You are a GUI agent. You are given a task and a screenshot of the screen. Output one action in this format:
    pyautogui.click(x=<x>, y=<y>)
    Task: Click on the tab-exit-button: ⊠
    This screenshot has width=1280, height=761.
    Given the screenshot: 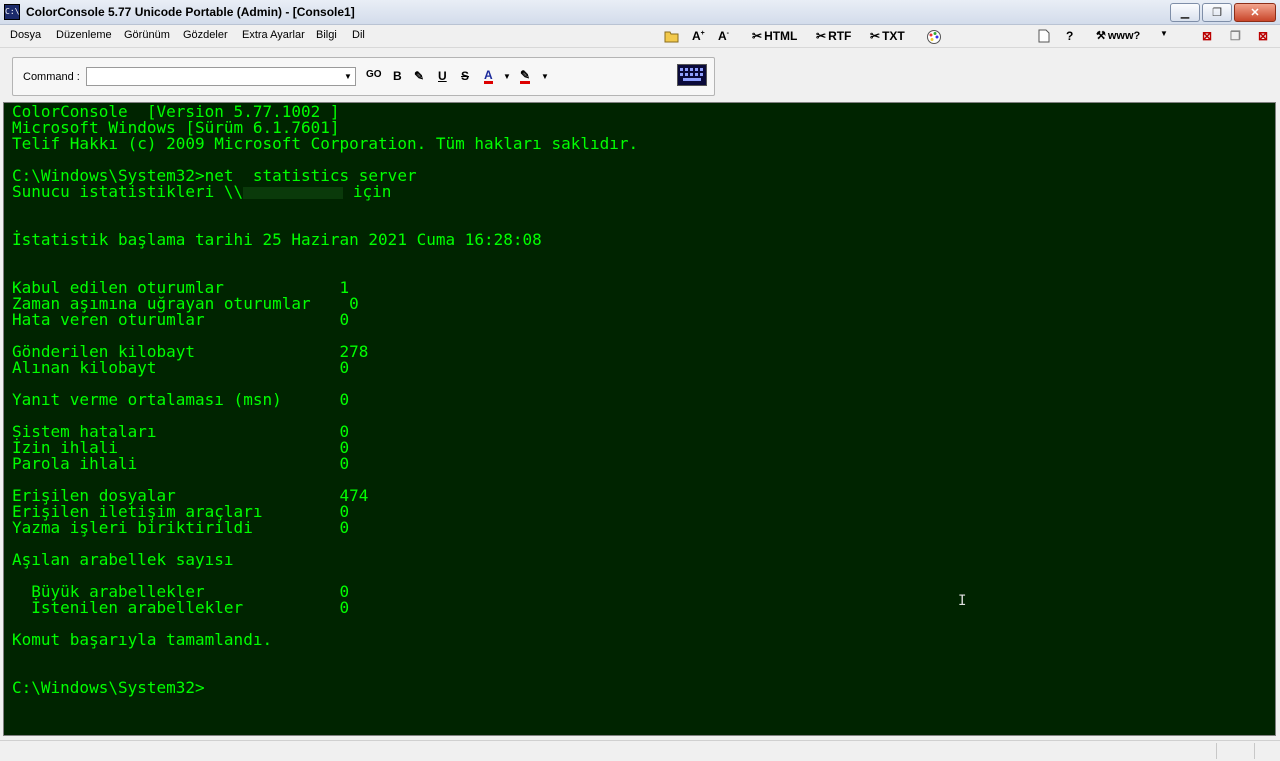 What is the action you would take?
    pyautogui.click(x=1263, y=36)
    